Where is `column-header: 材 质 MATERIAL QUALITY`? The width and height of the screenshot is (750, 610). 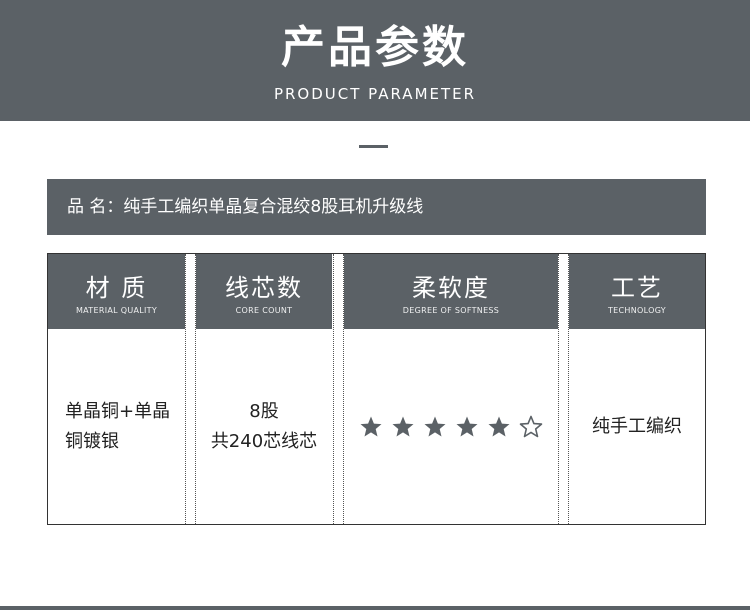
column-header: 材 质 MATERIAL QUALITY is located at coordinates (116, 291).